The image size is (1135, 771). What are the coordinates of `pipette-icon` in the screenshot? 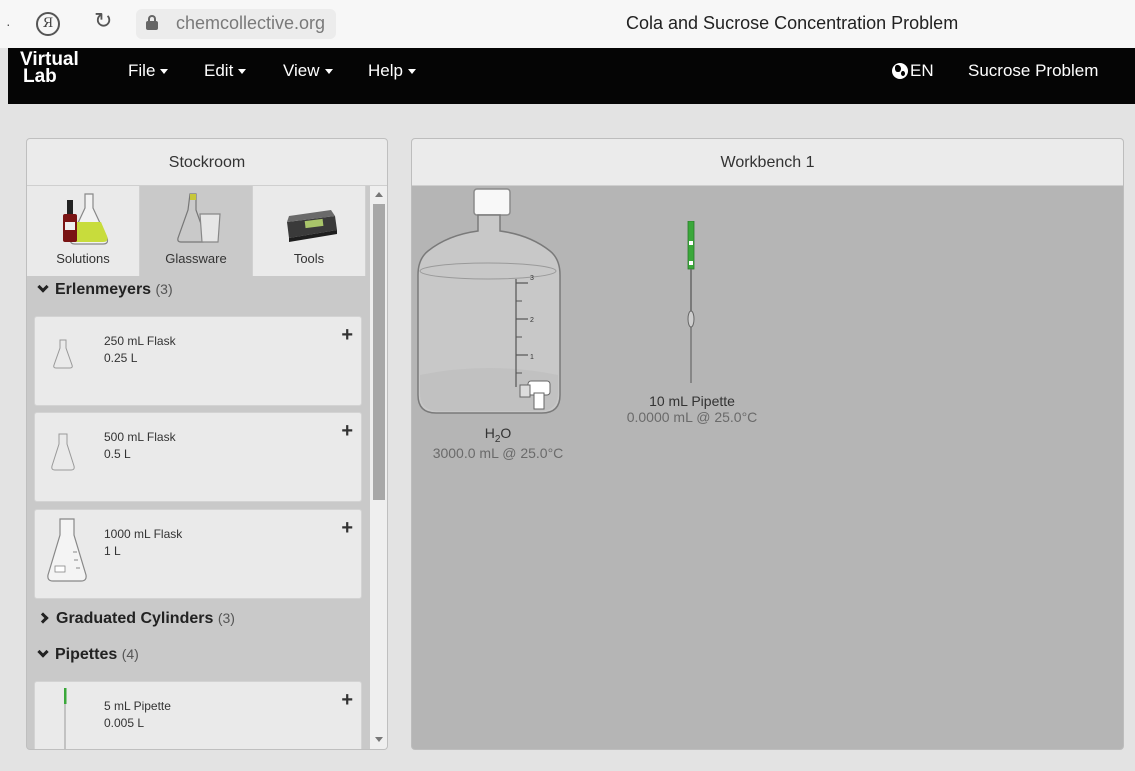 It's located at (65, 718).